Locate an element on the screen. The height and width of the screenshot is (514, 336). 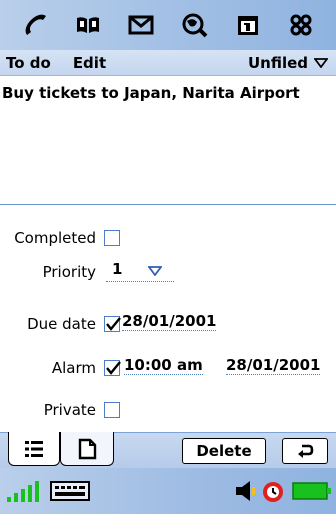
priority-selector: 1 is located at coordinates (140, 271).